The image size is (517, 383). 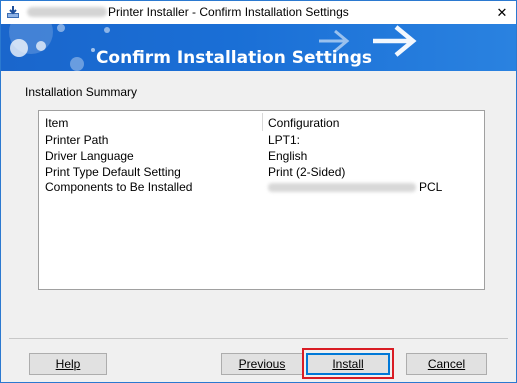 I want to click on cancel-button-label: Cancel, so click(x=446, y=364).